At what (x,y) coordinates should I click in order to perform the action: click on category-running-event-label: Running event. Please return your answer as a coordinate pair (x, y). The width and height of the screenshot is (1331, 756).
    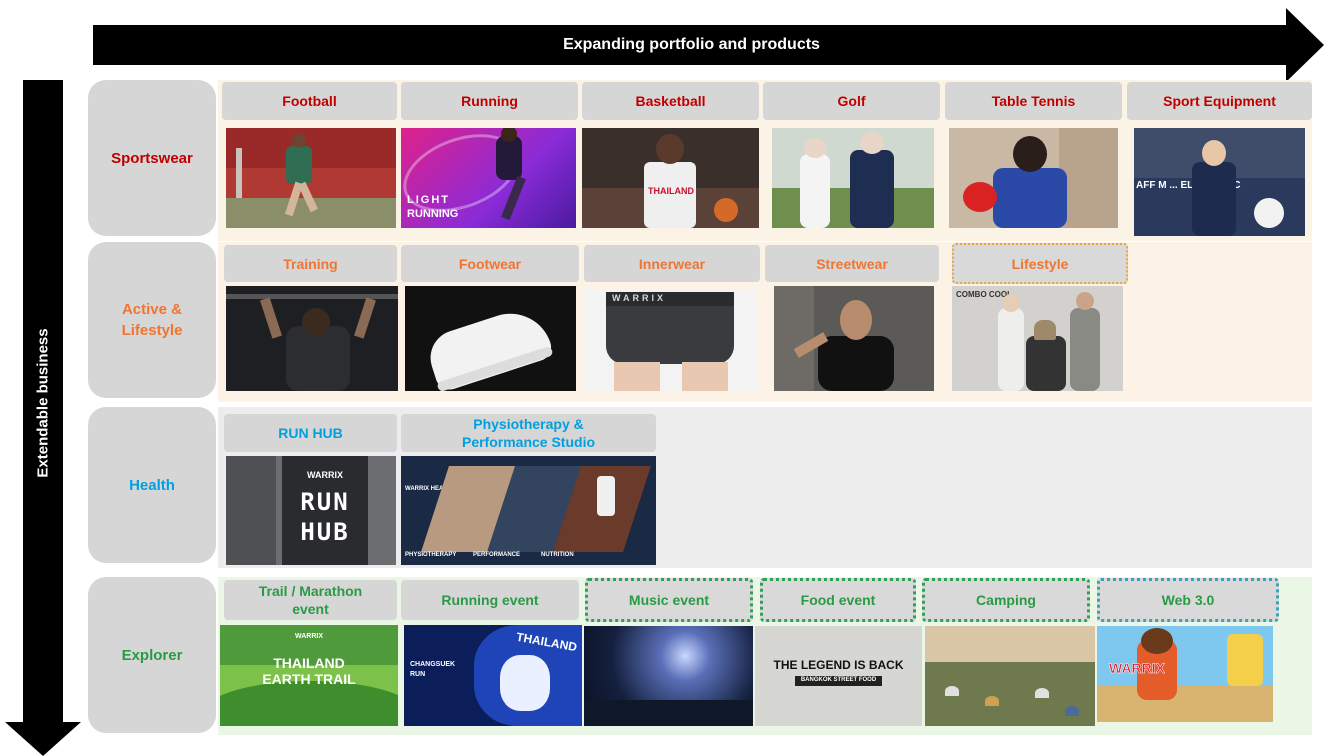
    Looking at the image, I should click on (490, 600).